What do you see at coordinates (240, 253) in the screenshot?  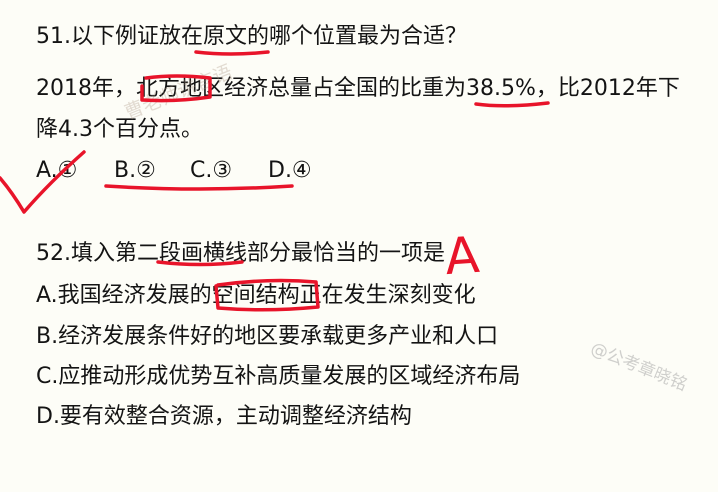 I see `q52-stem: 52.填入第二段画横线部分最恰当的一项是` at bounding box center [240, 253].